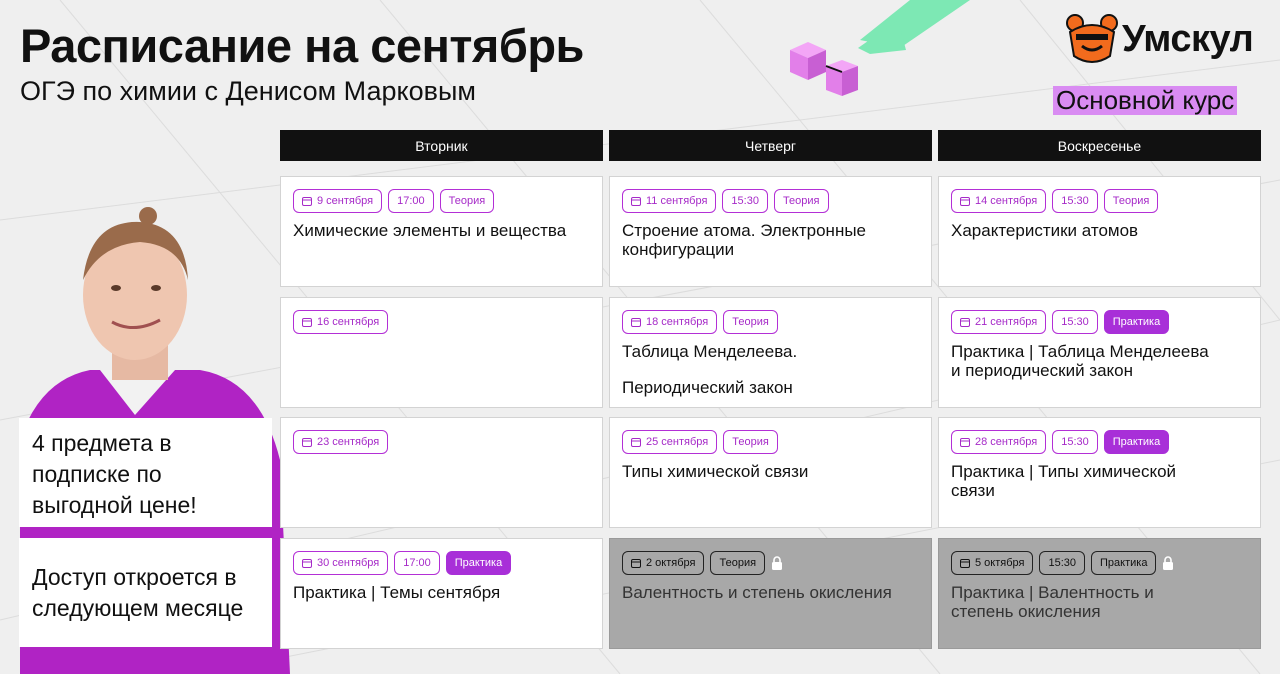 This screenshot has height=674, width=1280. Describe the element at coordinates (757, 592) in the screenshot. I see `lesson-title: Валентность и степень окисления` at that location.